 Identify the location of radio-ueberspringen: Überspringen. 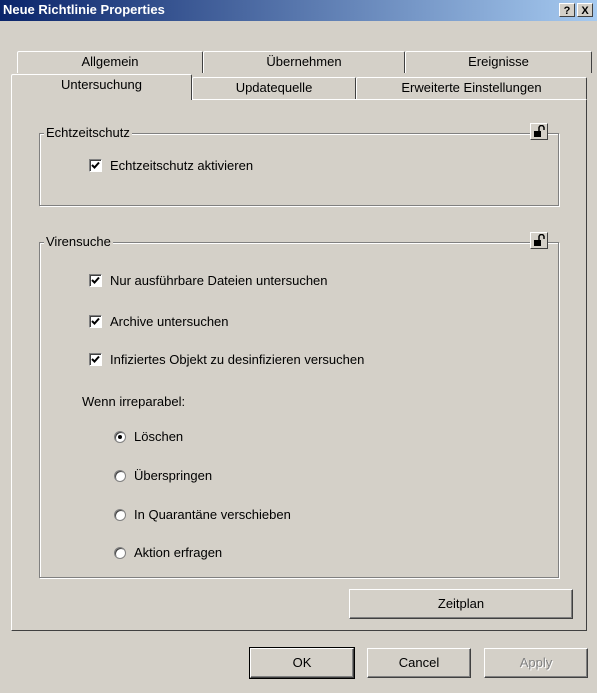
(163, 475).